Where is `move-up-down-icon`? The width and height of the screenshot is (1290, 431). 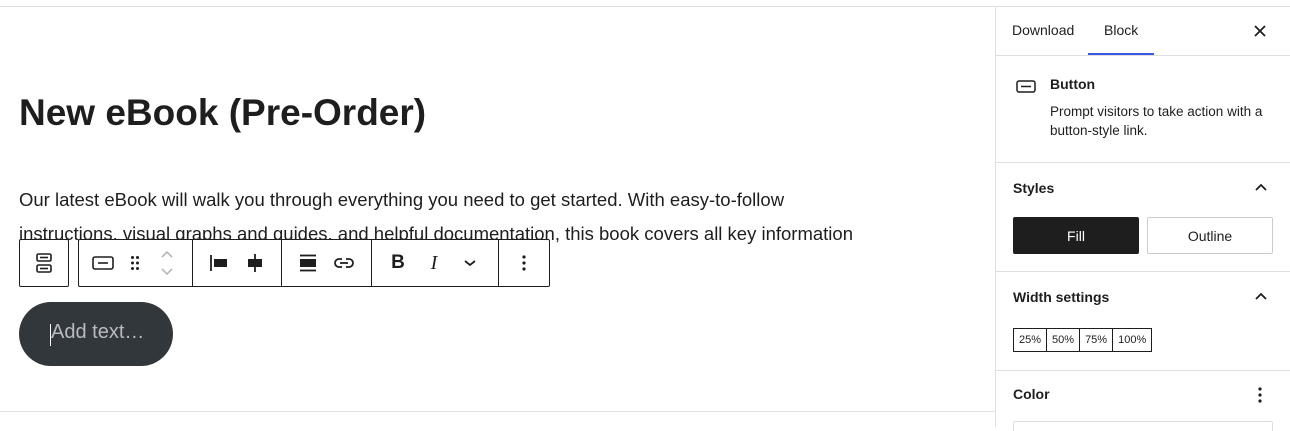
move-up-down-icon is located at coordinates (167, 263).